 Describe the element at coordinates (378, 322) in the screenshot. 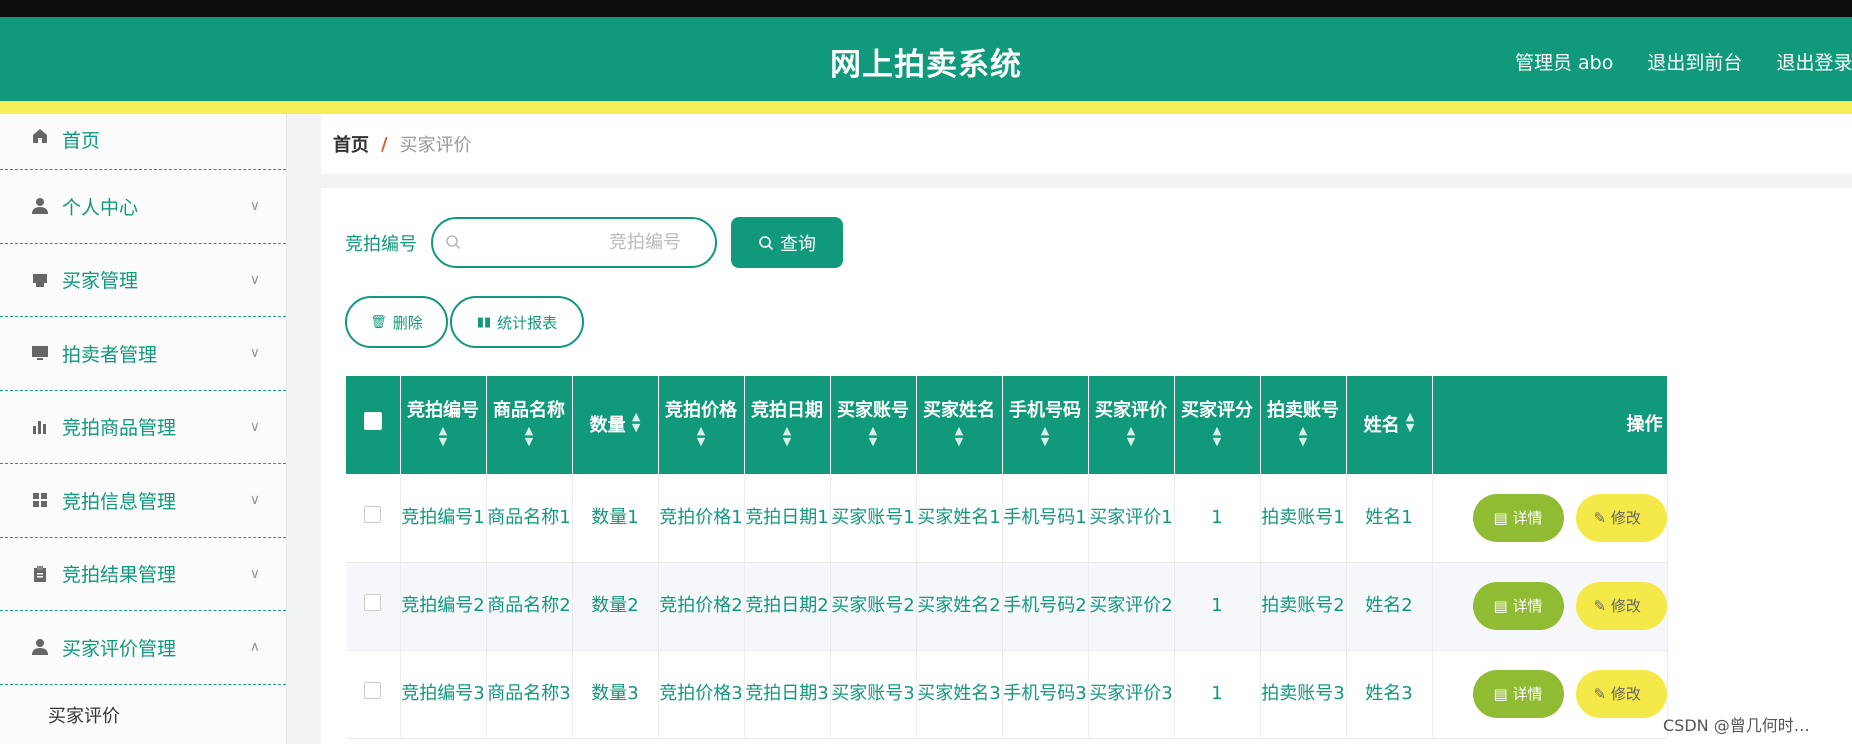

I see `trash-icon: 🗑` at that location.